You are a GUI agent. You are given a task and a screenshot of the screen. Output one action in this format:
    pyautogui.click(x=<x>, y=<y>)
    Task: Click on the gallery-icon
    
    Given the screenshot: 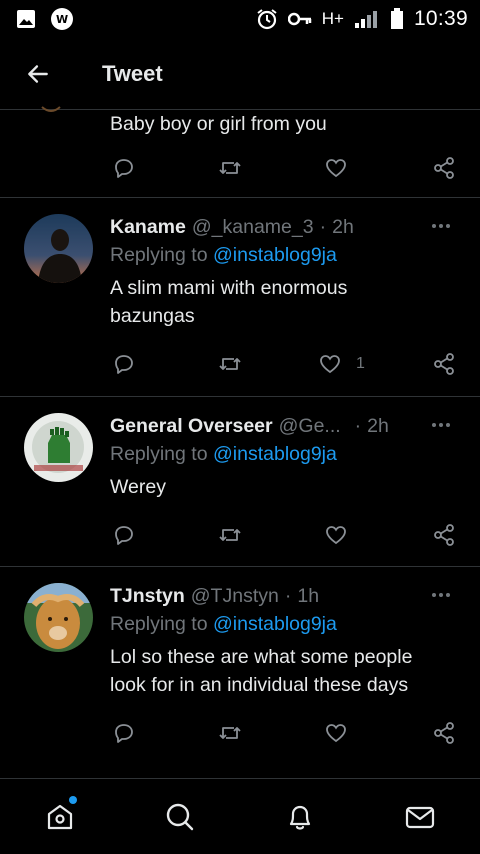 What is the action you would take?
    pyautogui.click(x=26, y=19)
    